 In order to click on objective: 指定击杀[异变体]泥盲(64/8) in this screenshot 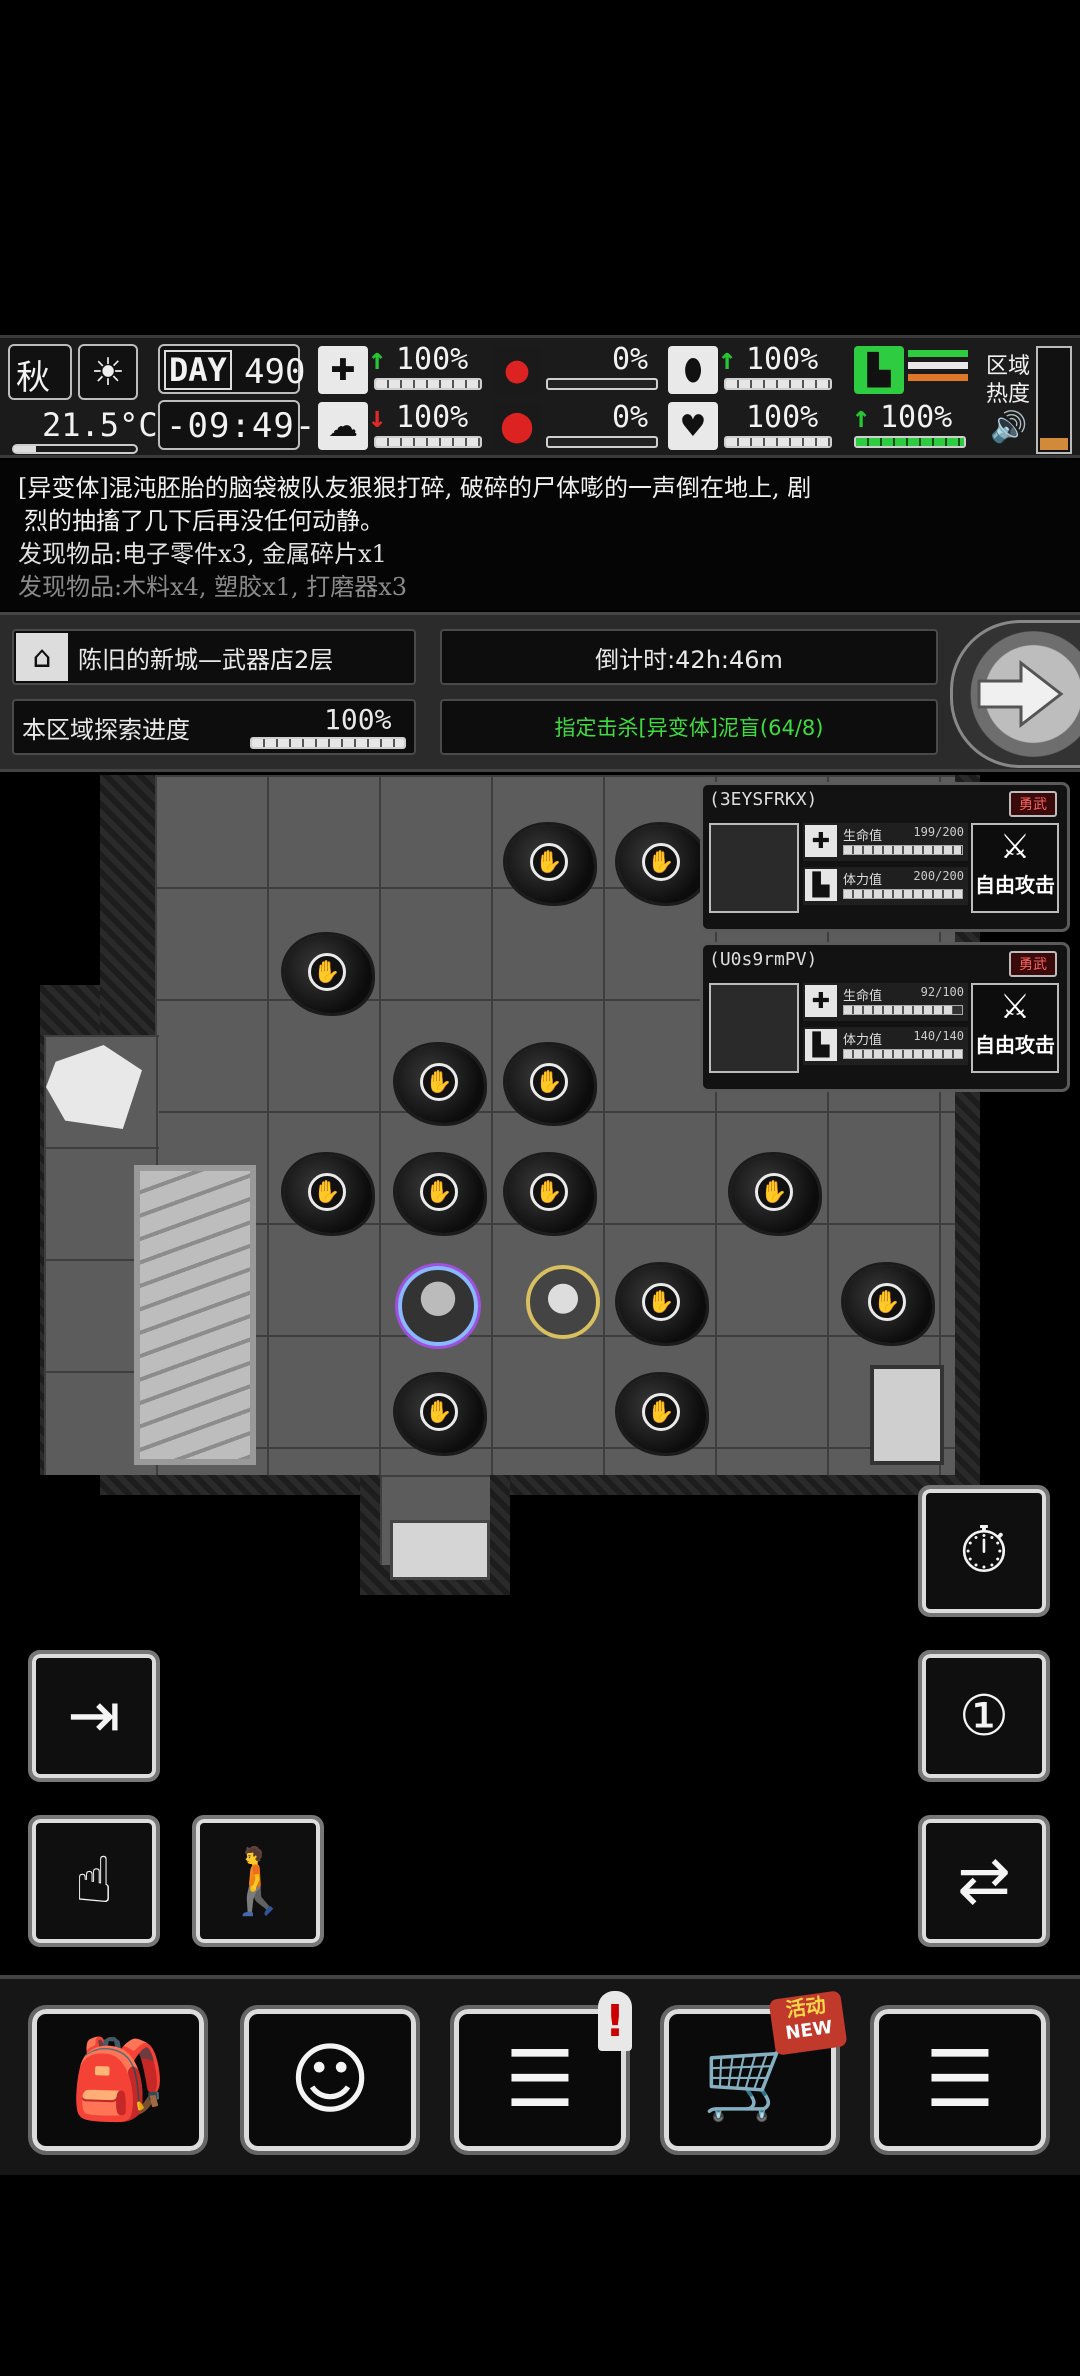, I will do `click(689, 728)`.